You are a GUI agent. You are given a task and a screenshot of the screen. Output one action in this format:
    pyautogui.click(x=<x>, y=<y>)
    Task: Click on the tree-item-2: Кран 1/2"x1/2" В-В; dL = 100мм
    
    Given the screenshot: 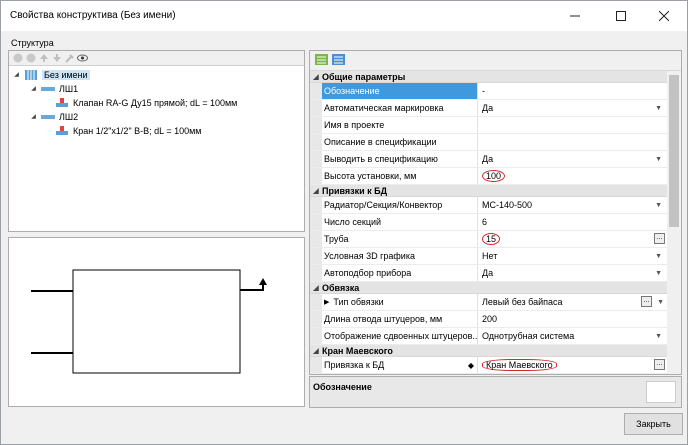 What is the action you would take?
    pyautogui.click(x=128, y=130)
    